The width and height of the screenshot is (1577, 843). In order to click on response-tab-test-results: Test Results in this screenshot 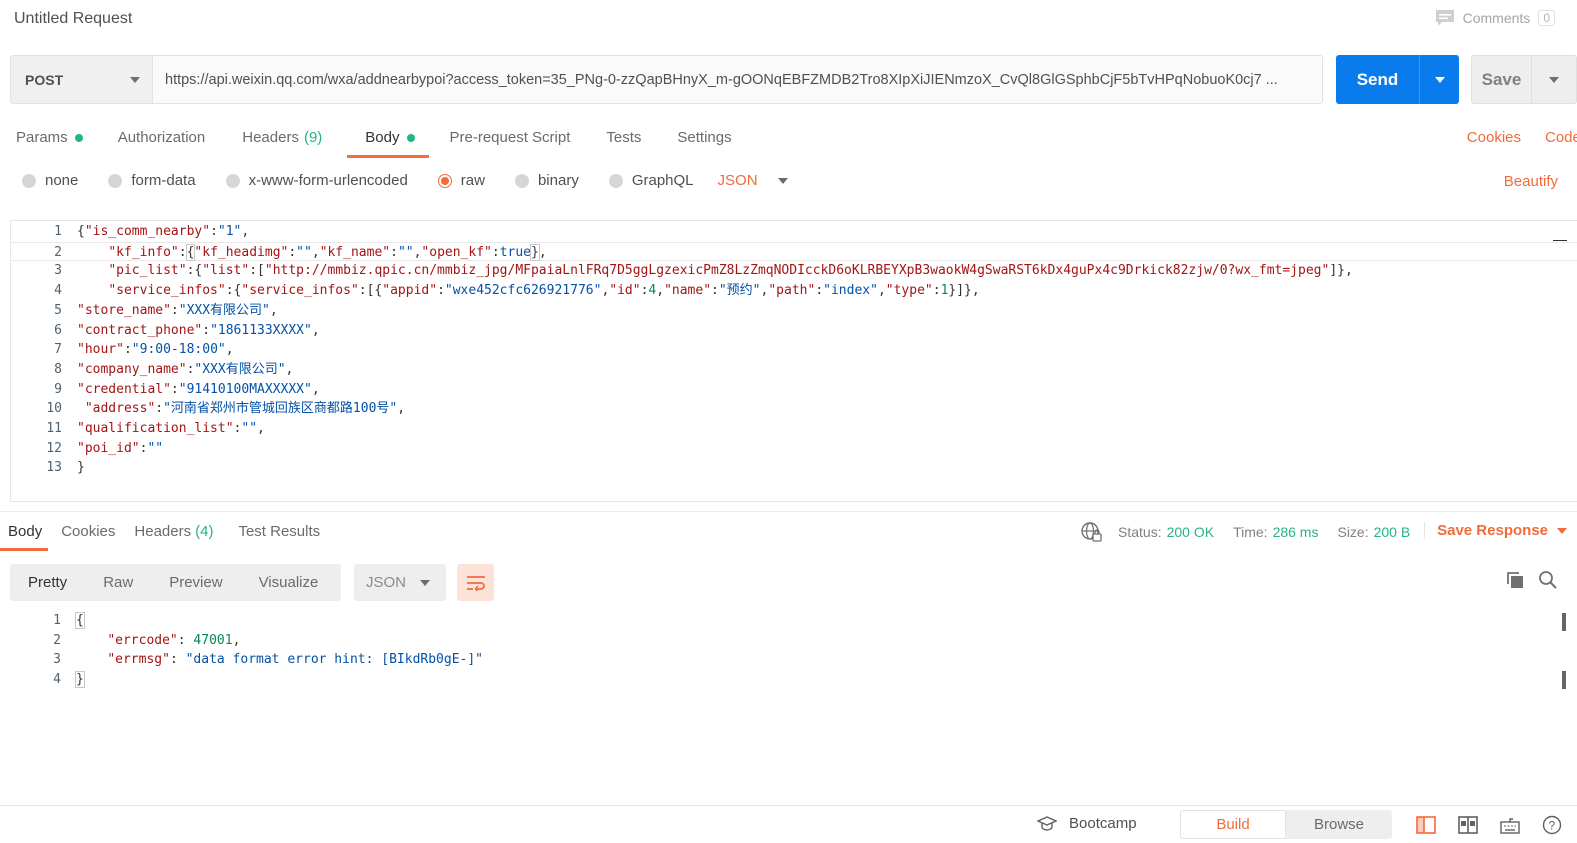, I will do `click(279, 535)`.